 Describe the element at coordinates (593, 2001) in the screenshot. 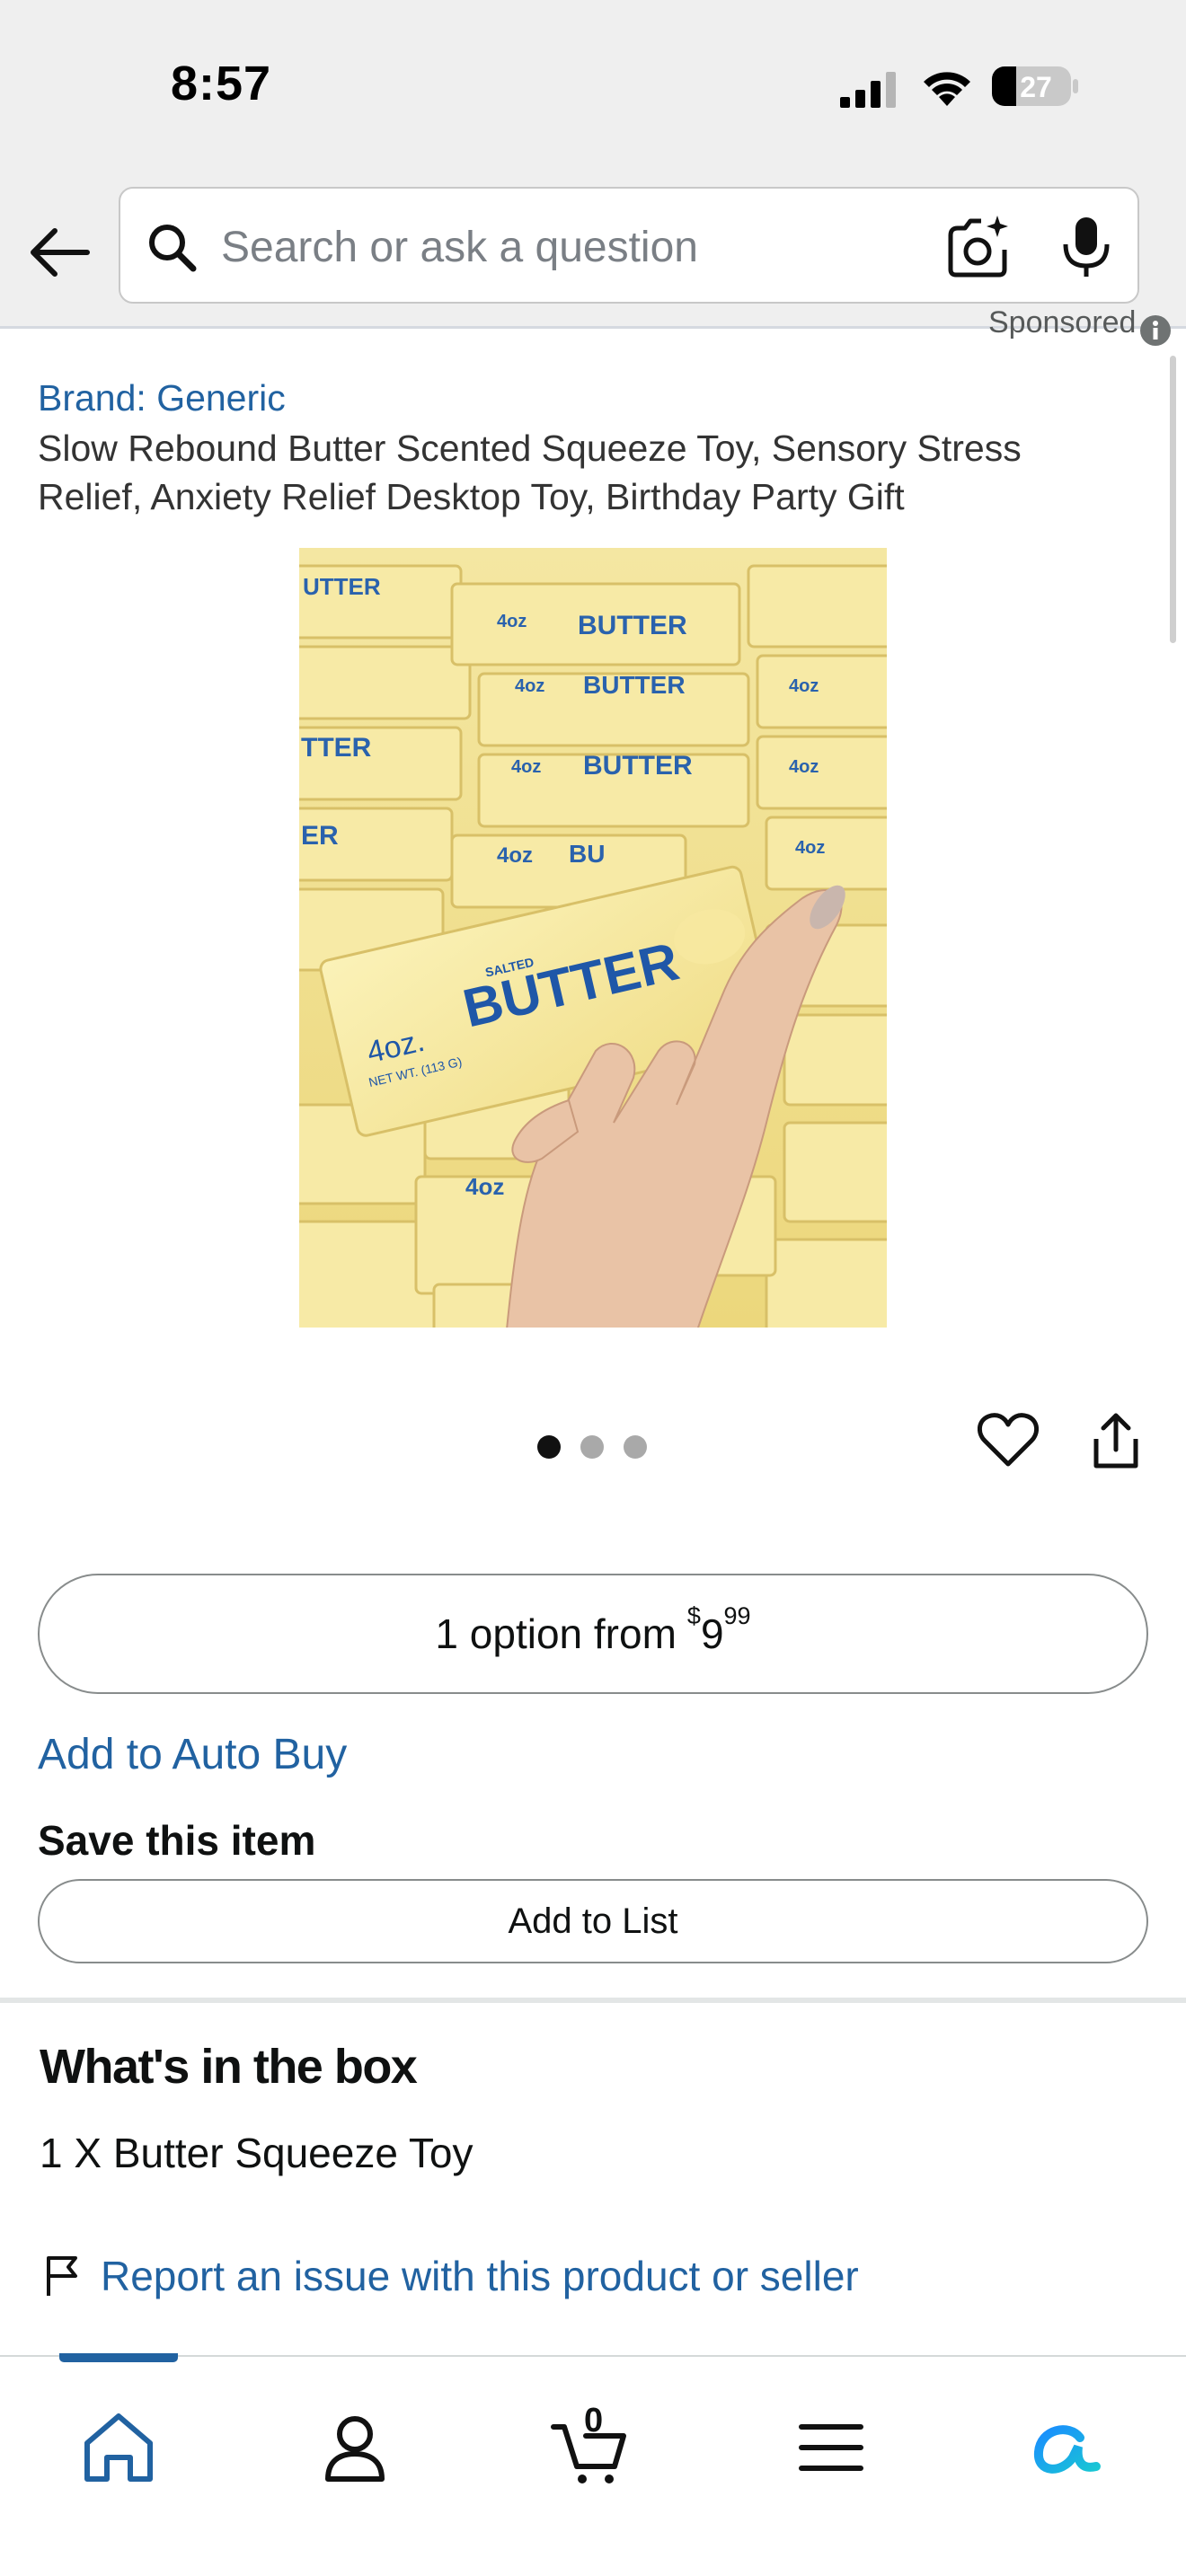

I see `section-divider` at that location.